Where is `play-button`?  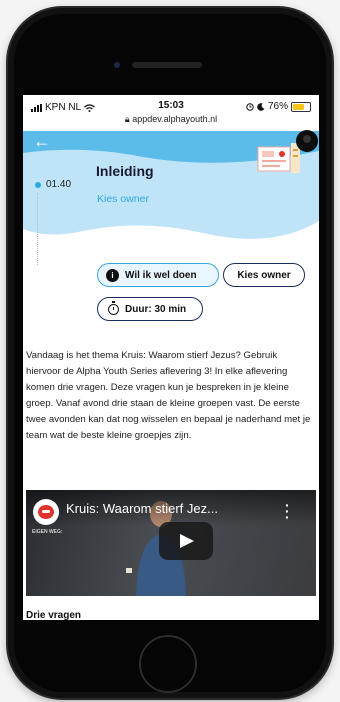 play-button is located at coordinates (186, 541).